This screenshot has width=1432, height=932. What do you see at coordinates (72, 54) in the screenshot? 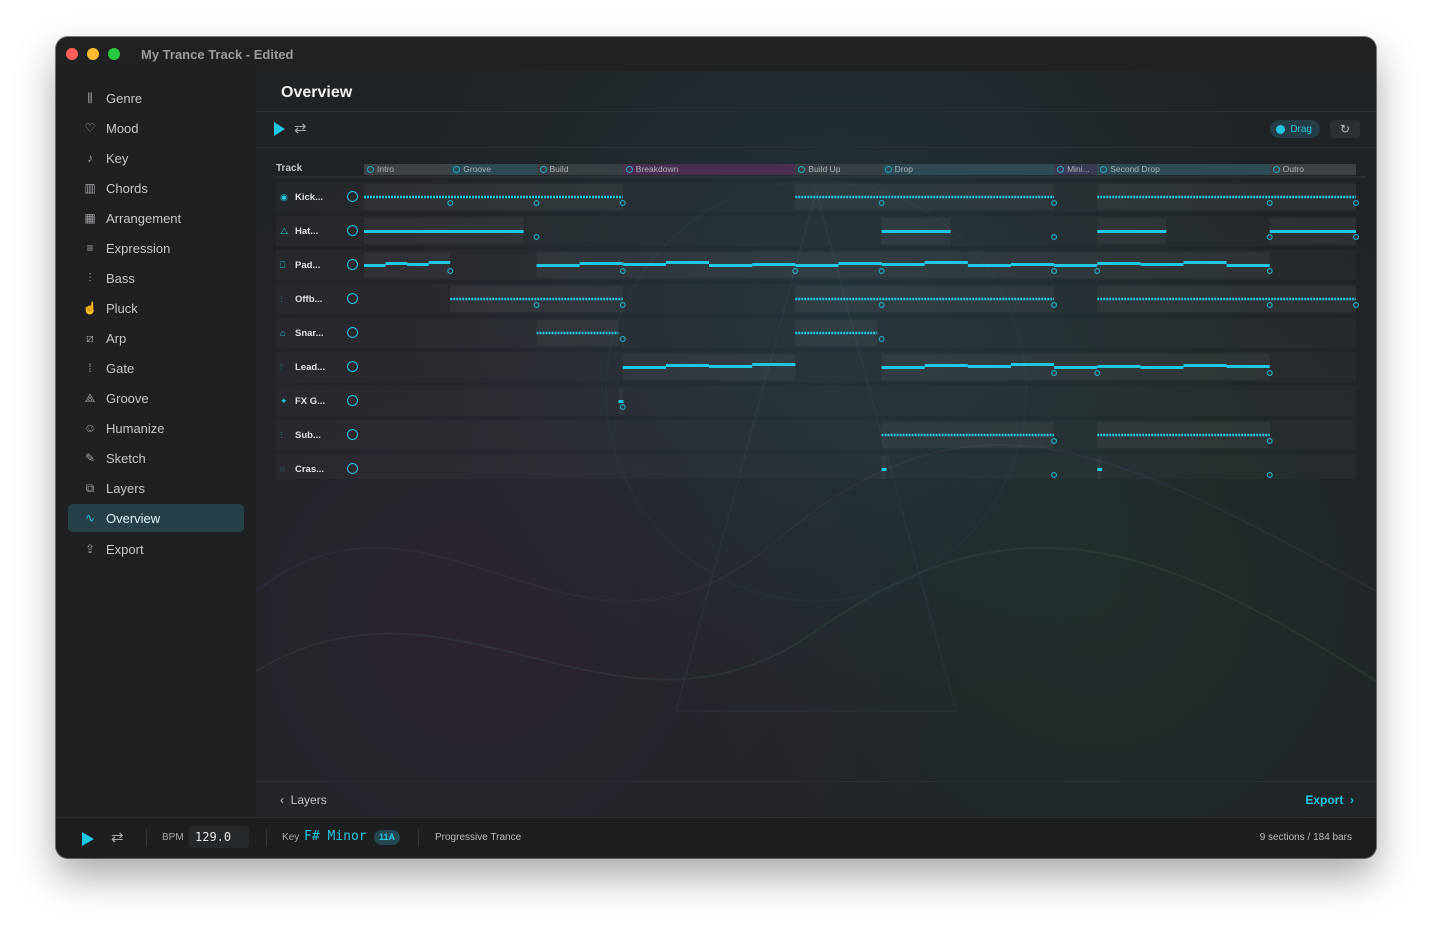
I see `close-button` at bounding box center [72, 54].